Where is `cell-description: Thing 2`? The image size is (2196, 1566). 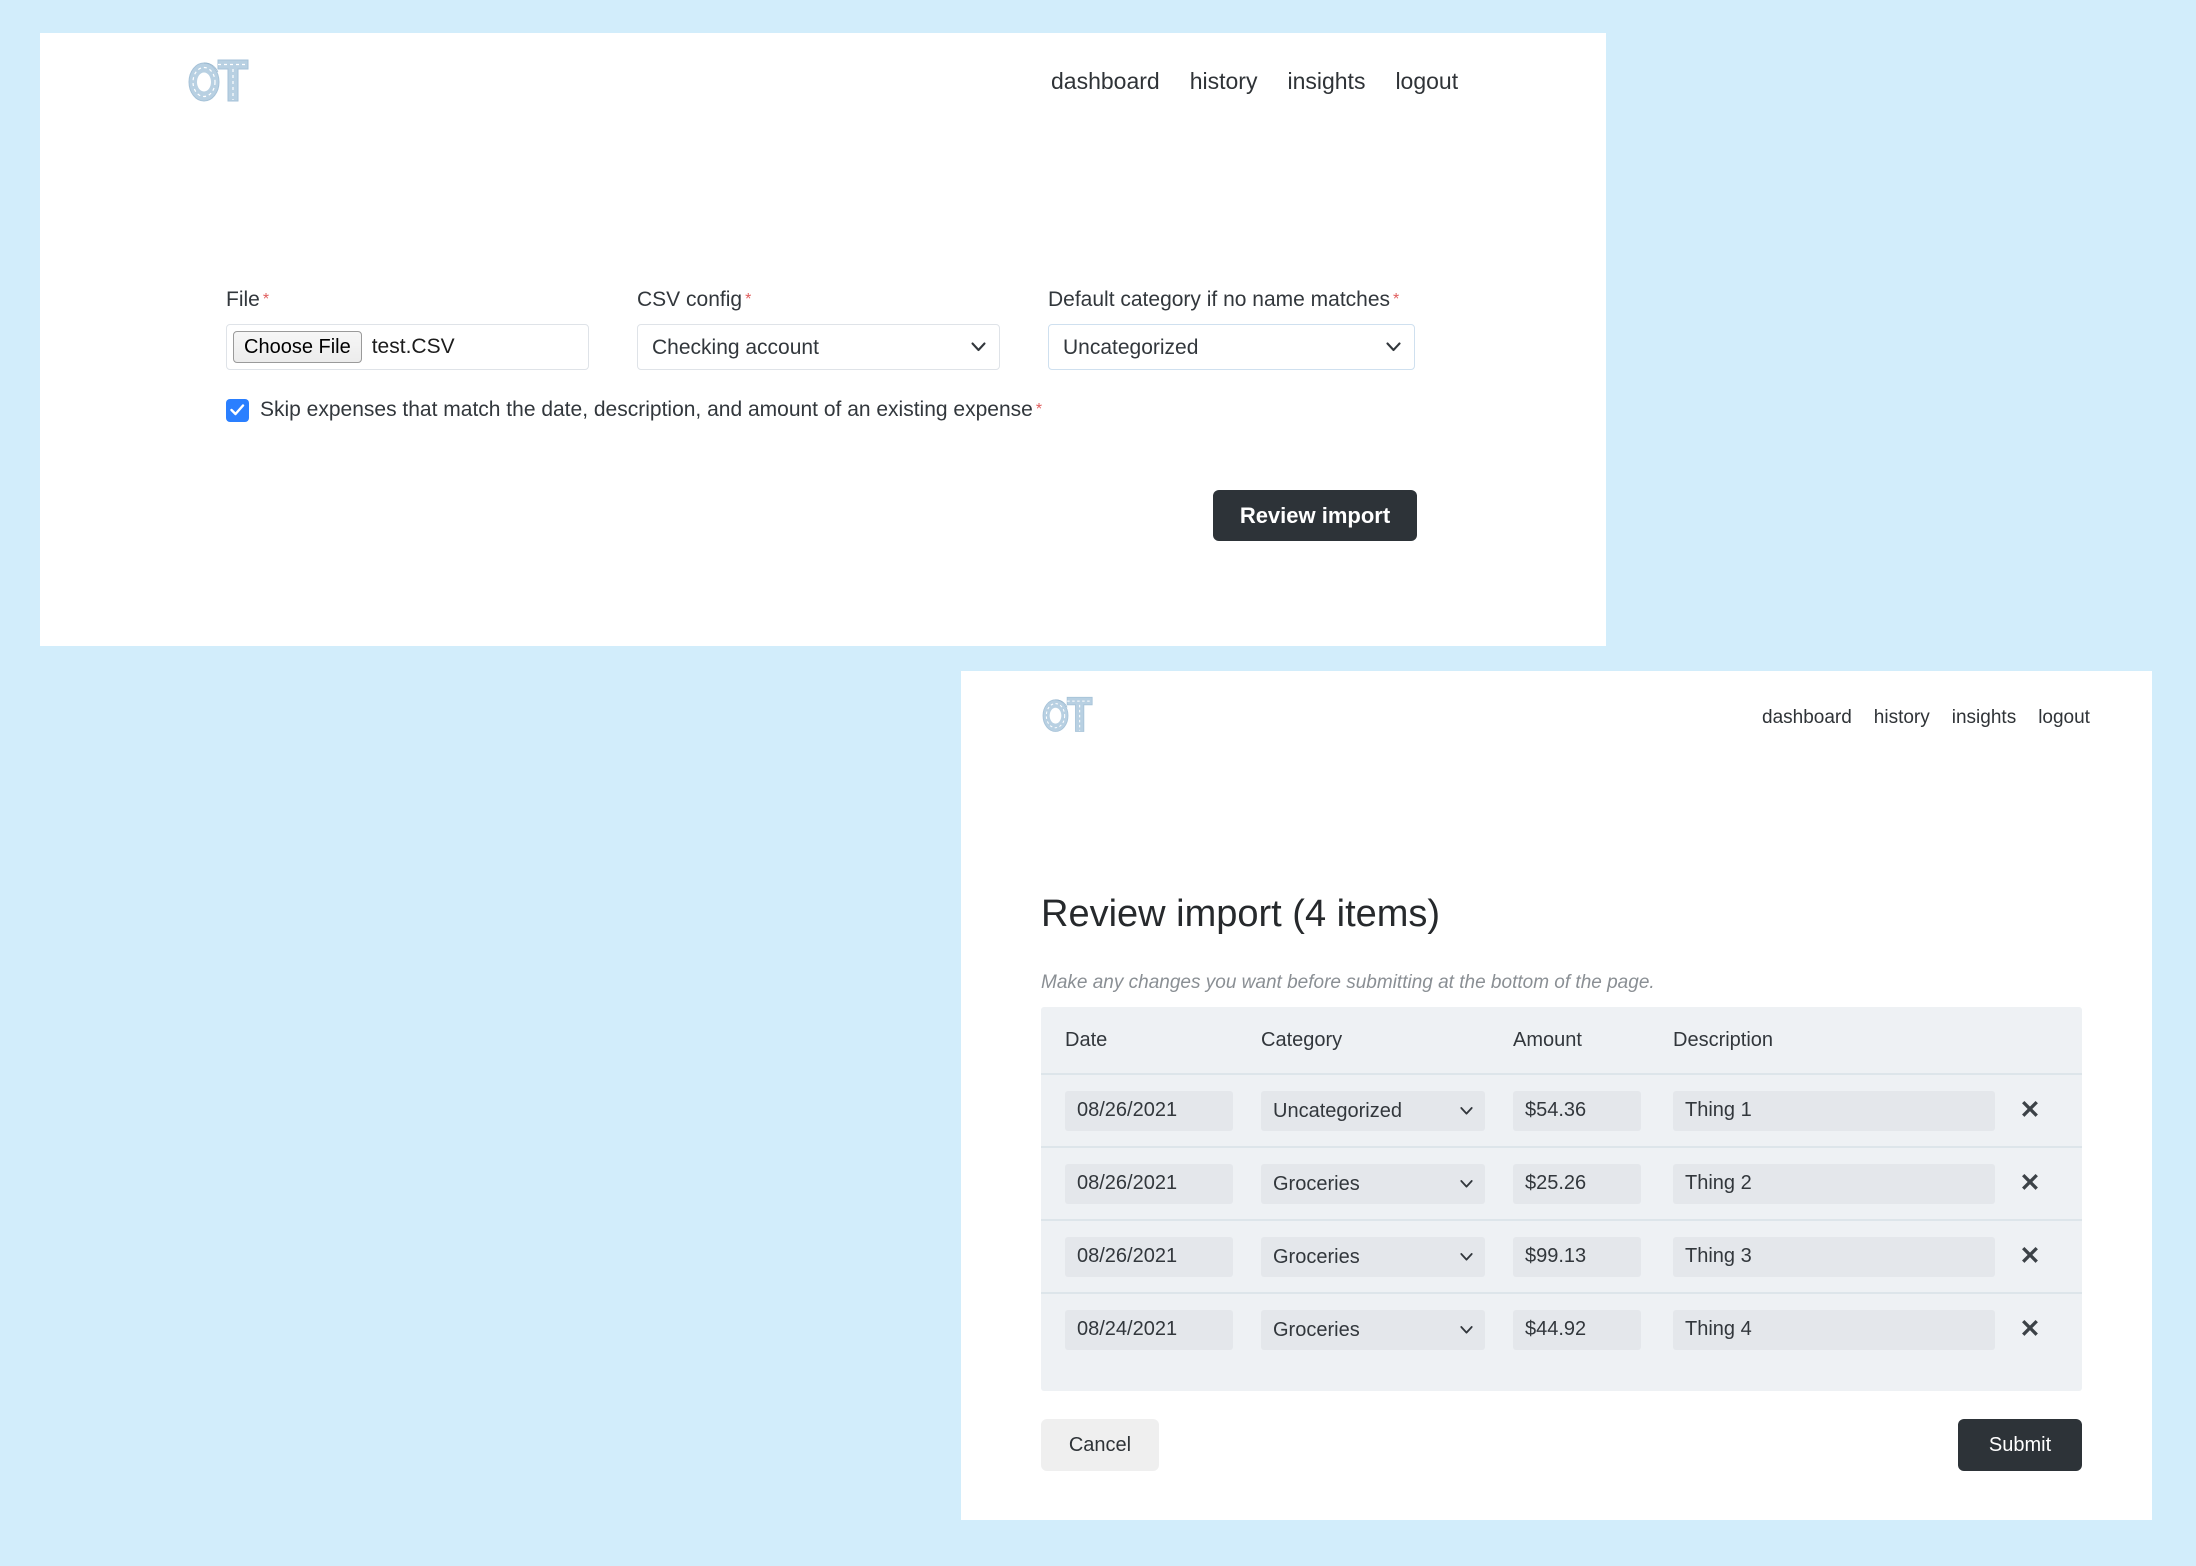 cell-description: Thing 2 is located at coordinates (1837, 1183).